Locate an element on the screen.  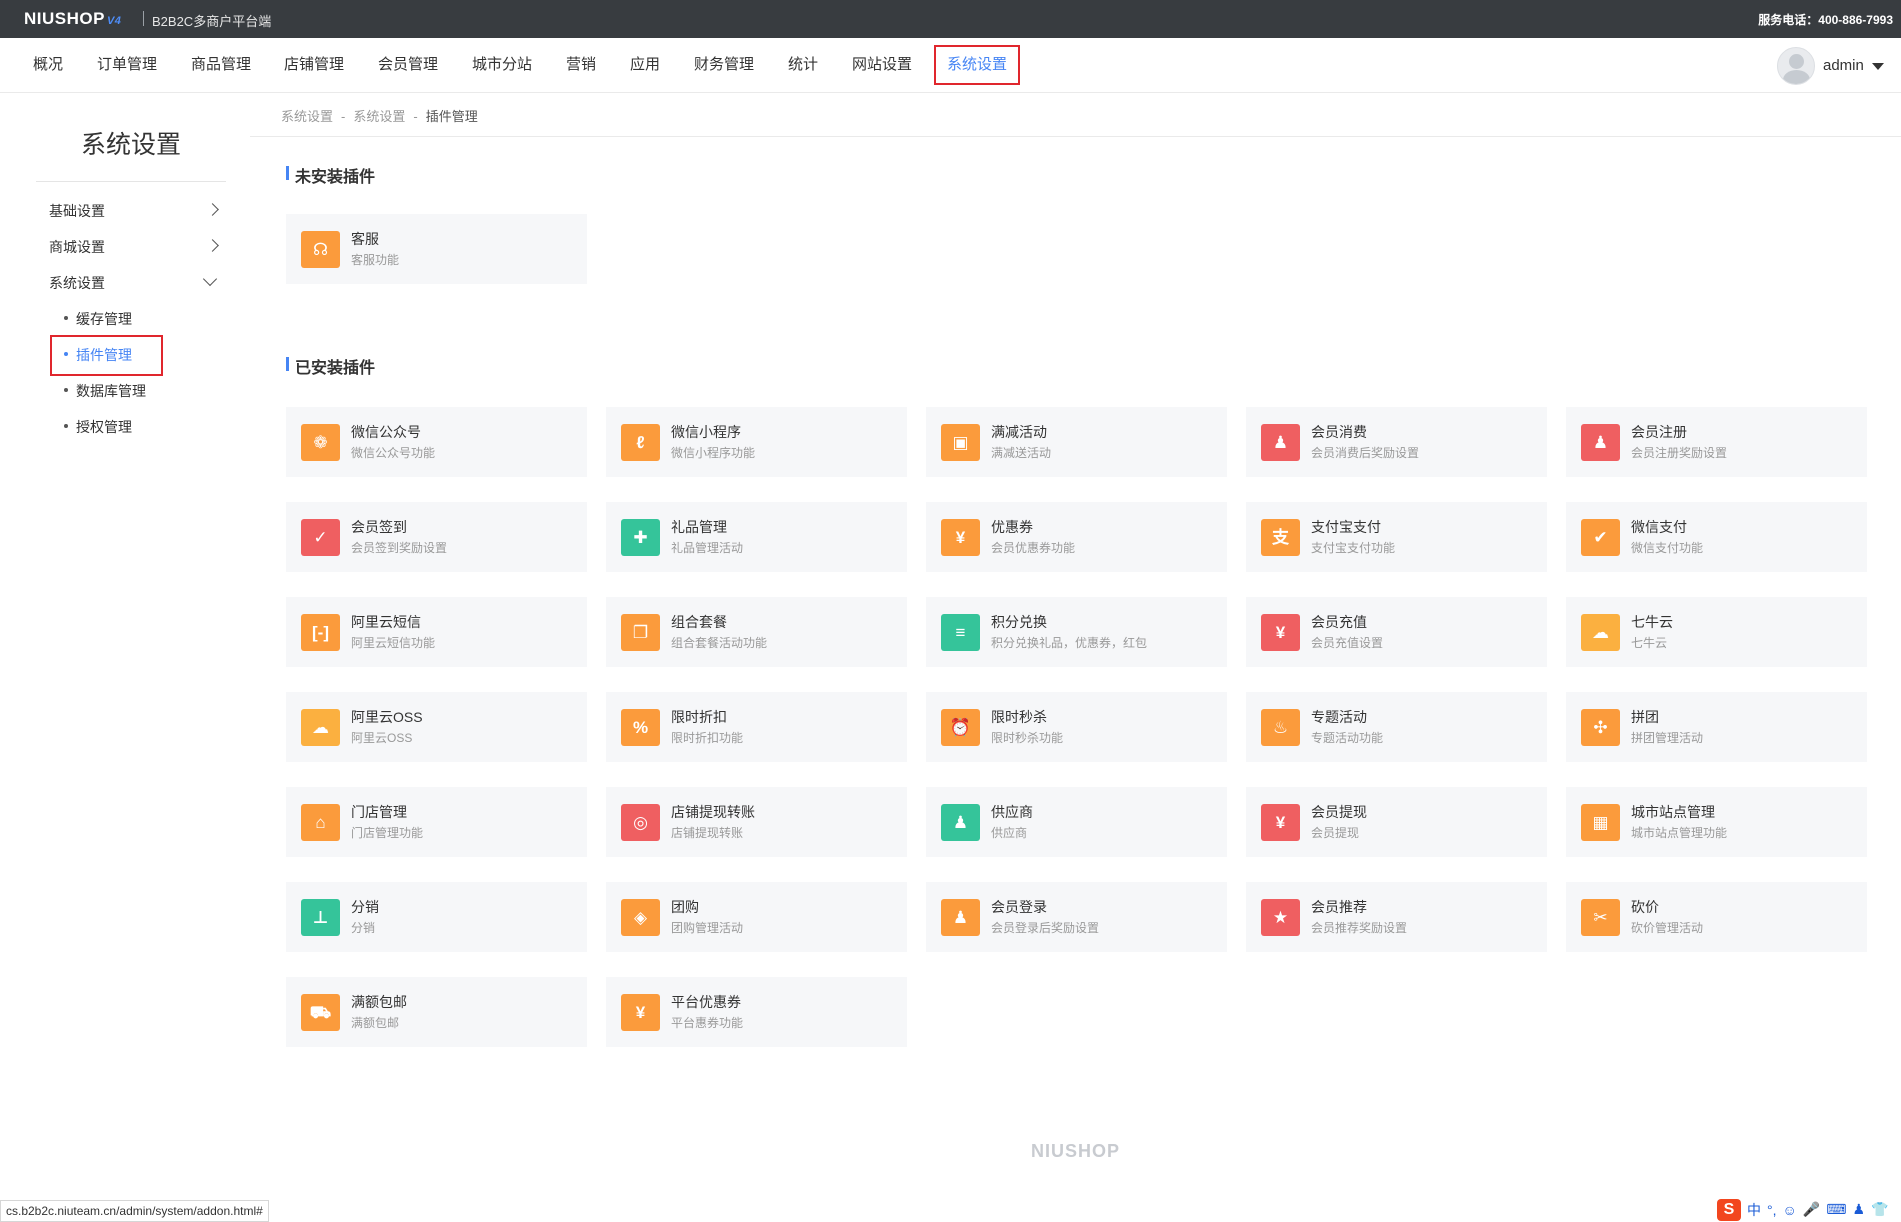
addon-card: ≡ 积分兑换 积分兑换礼品，优惠券，红包 is located at coordinates (1076, 632).